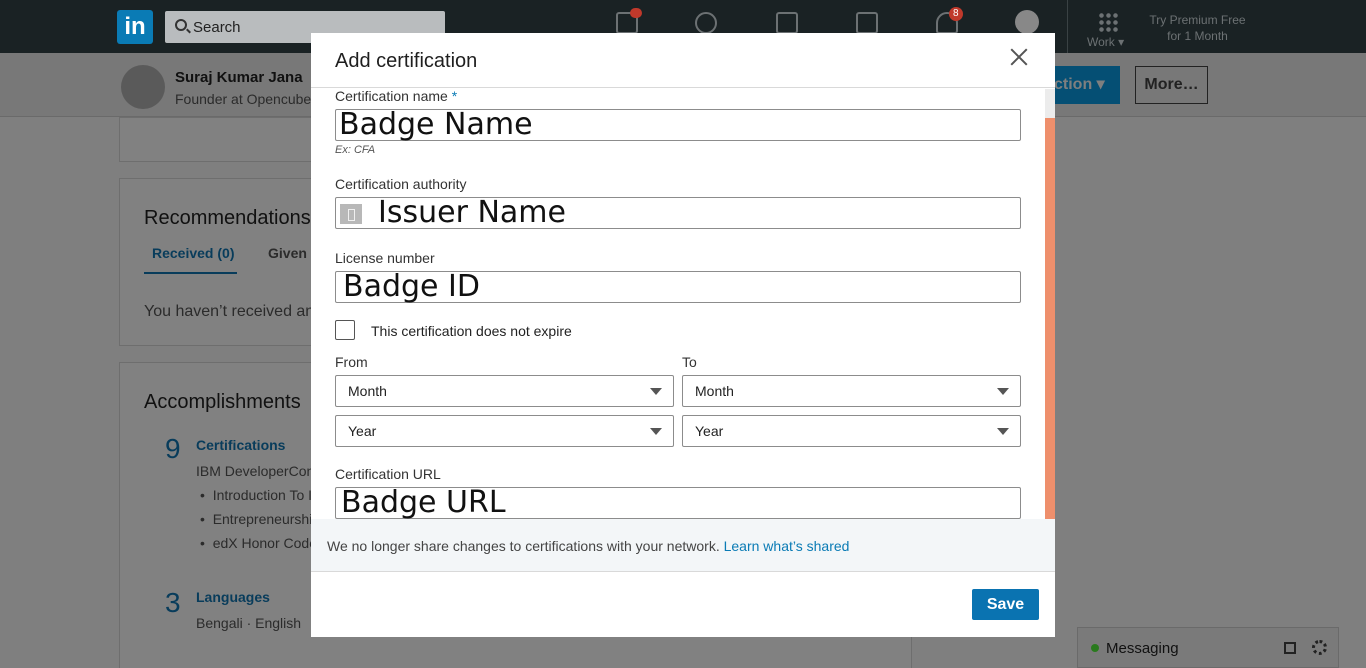  What do you see at coordinates (1050, 318) in the screenshot?
I see `scrollbar-thumb` at bounding box center [1050, 318].